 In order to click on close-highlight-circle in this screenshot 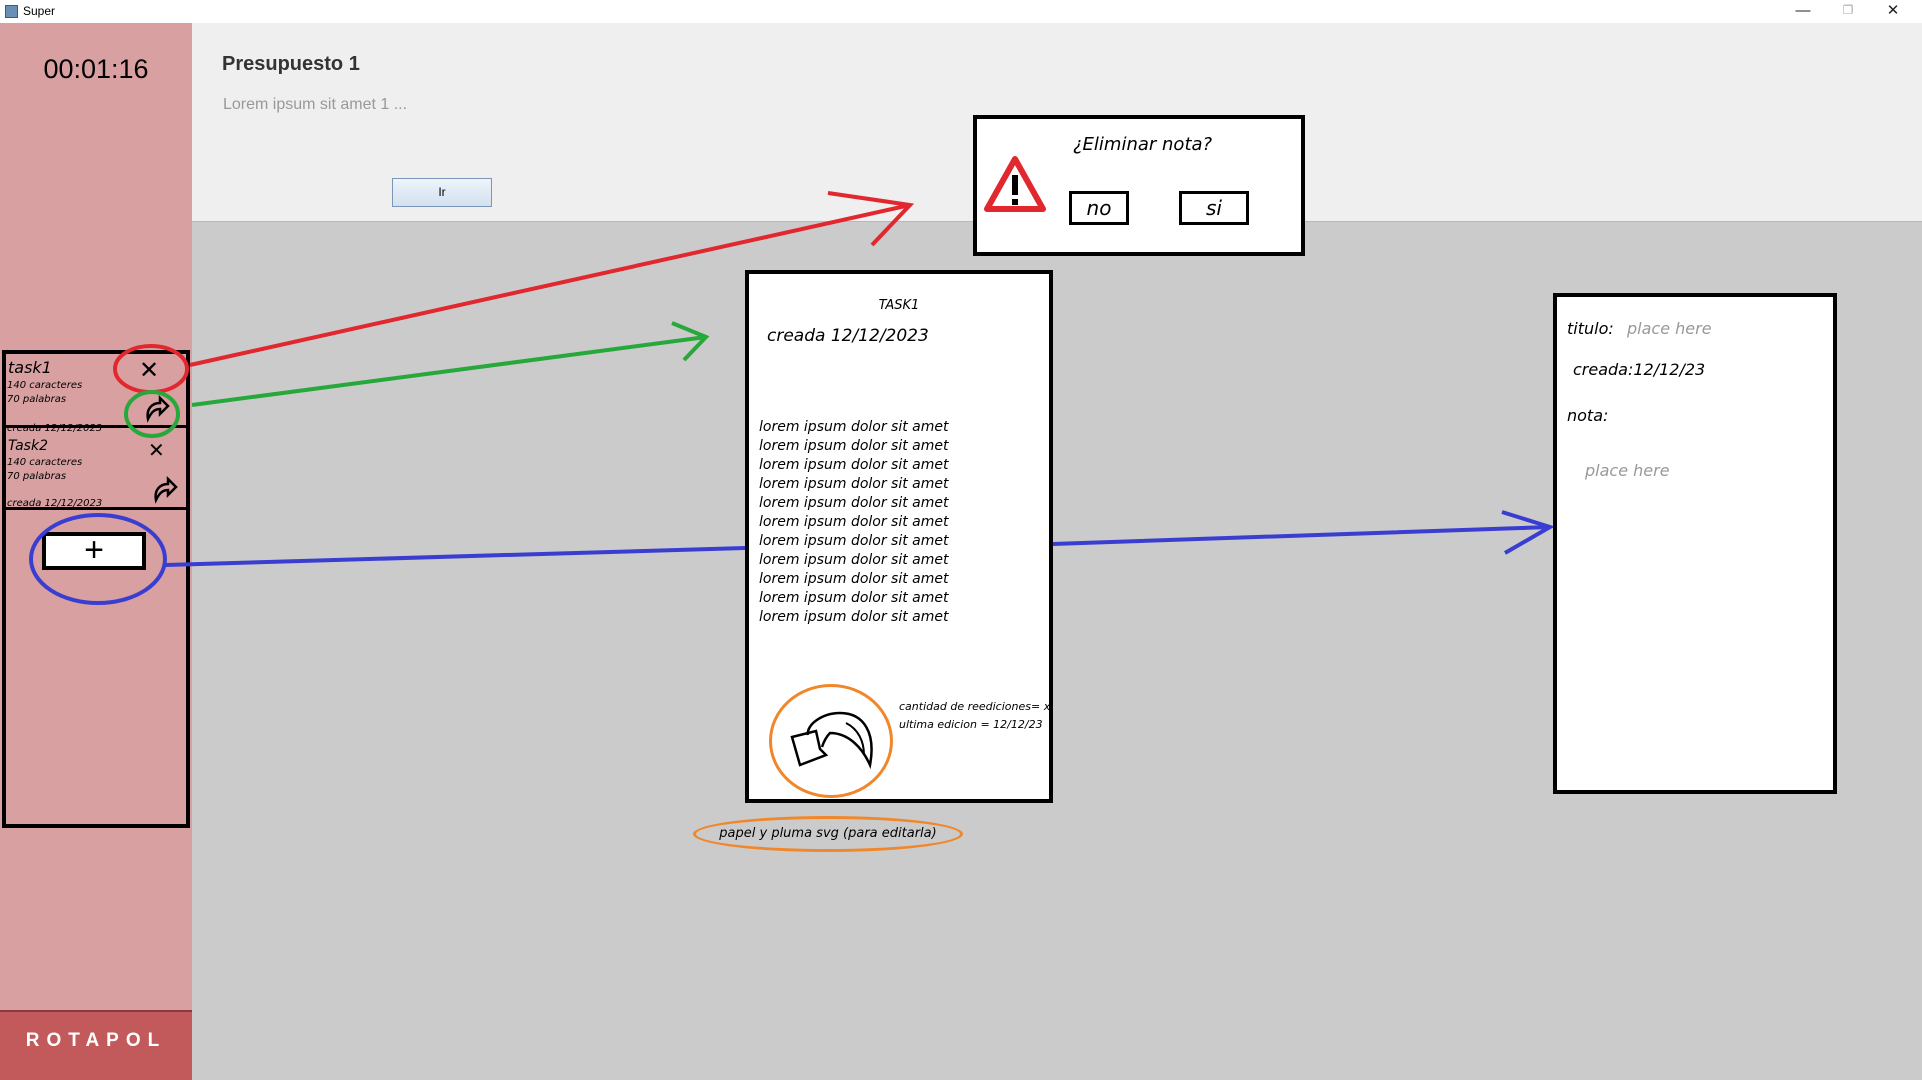, I will do `click(151, 369)`.